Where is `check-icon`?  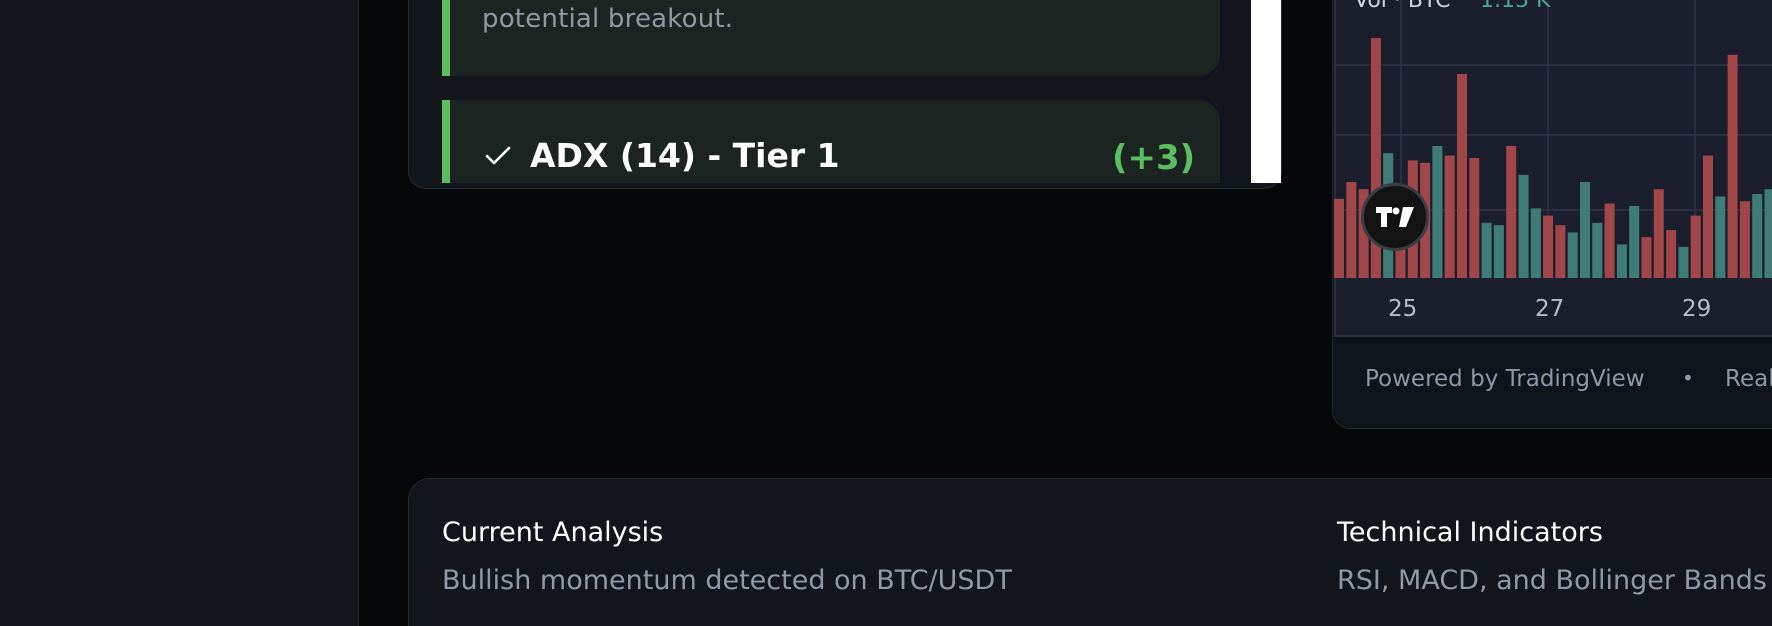 check-icon is located at coordinates (498, 155).